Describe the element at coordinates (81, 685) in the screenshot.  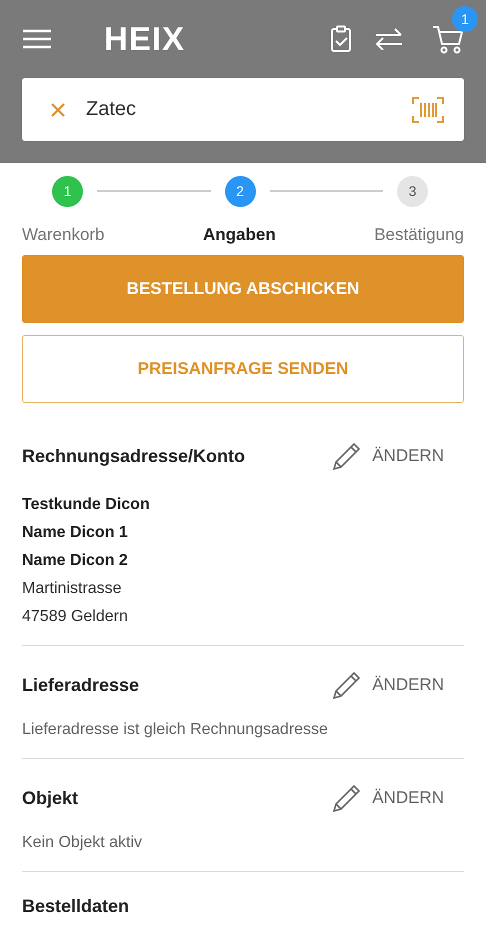
I see `section-title: Lieferadresse` at that location.